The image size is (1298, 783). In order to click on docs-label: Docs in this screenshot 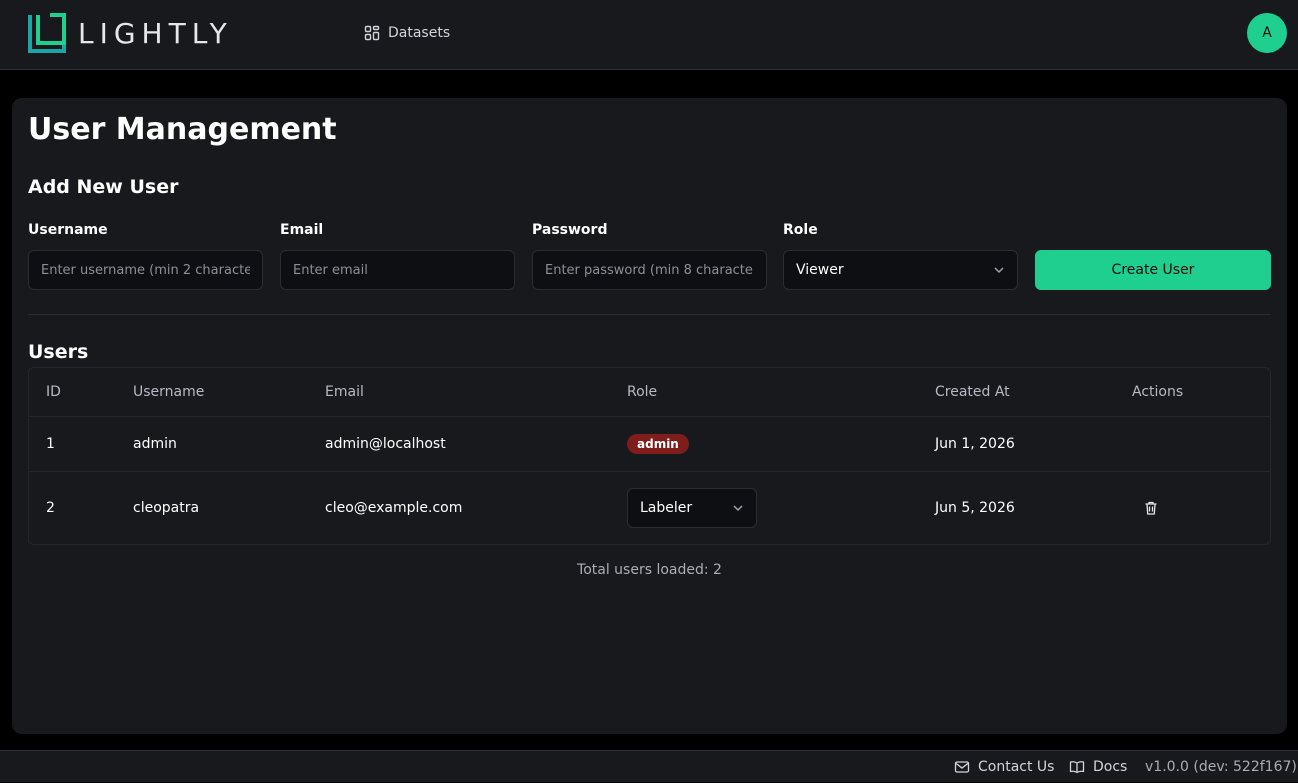, I will do `click(1110, 767)`.